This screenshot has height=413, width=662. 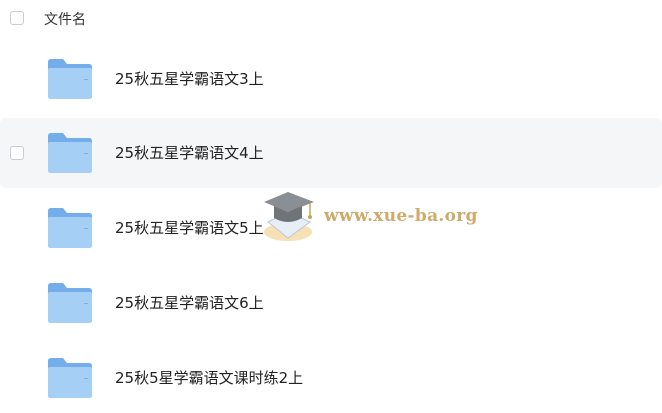 I want to click on watermark: www.xue-ba.org, so click(x=373, y=218).